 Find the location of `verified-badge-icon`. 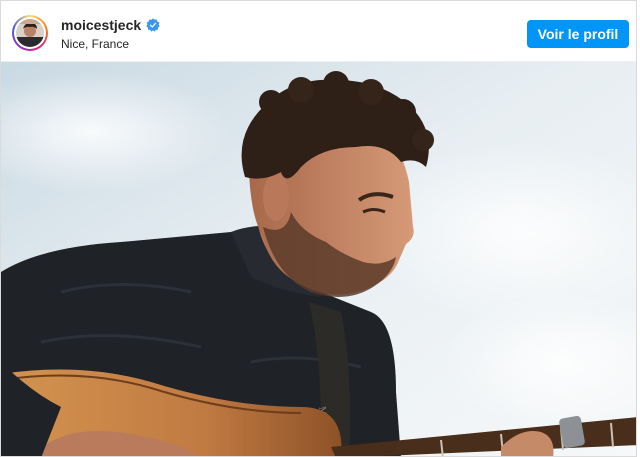

verified-badge-icon is located at coordinates (153, 25).